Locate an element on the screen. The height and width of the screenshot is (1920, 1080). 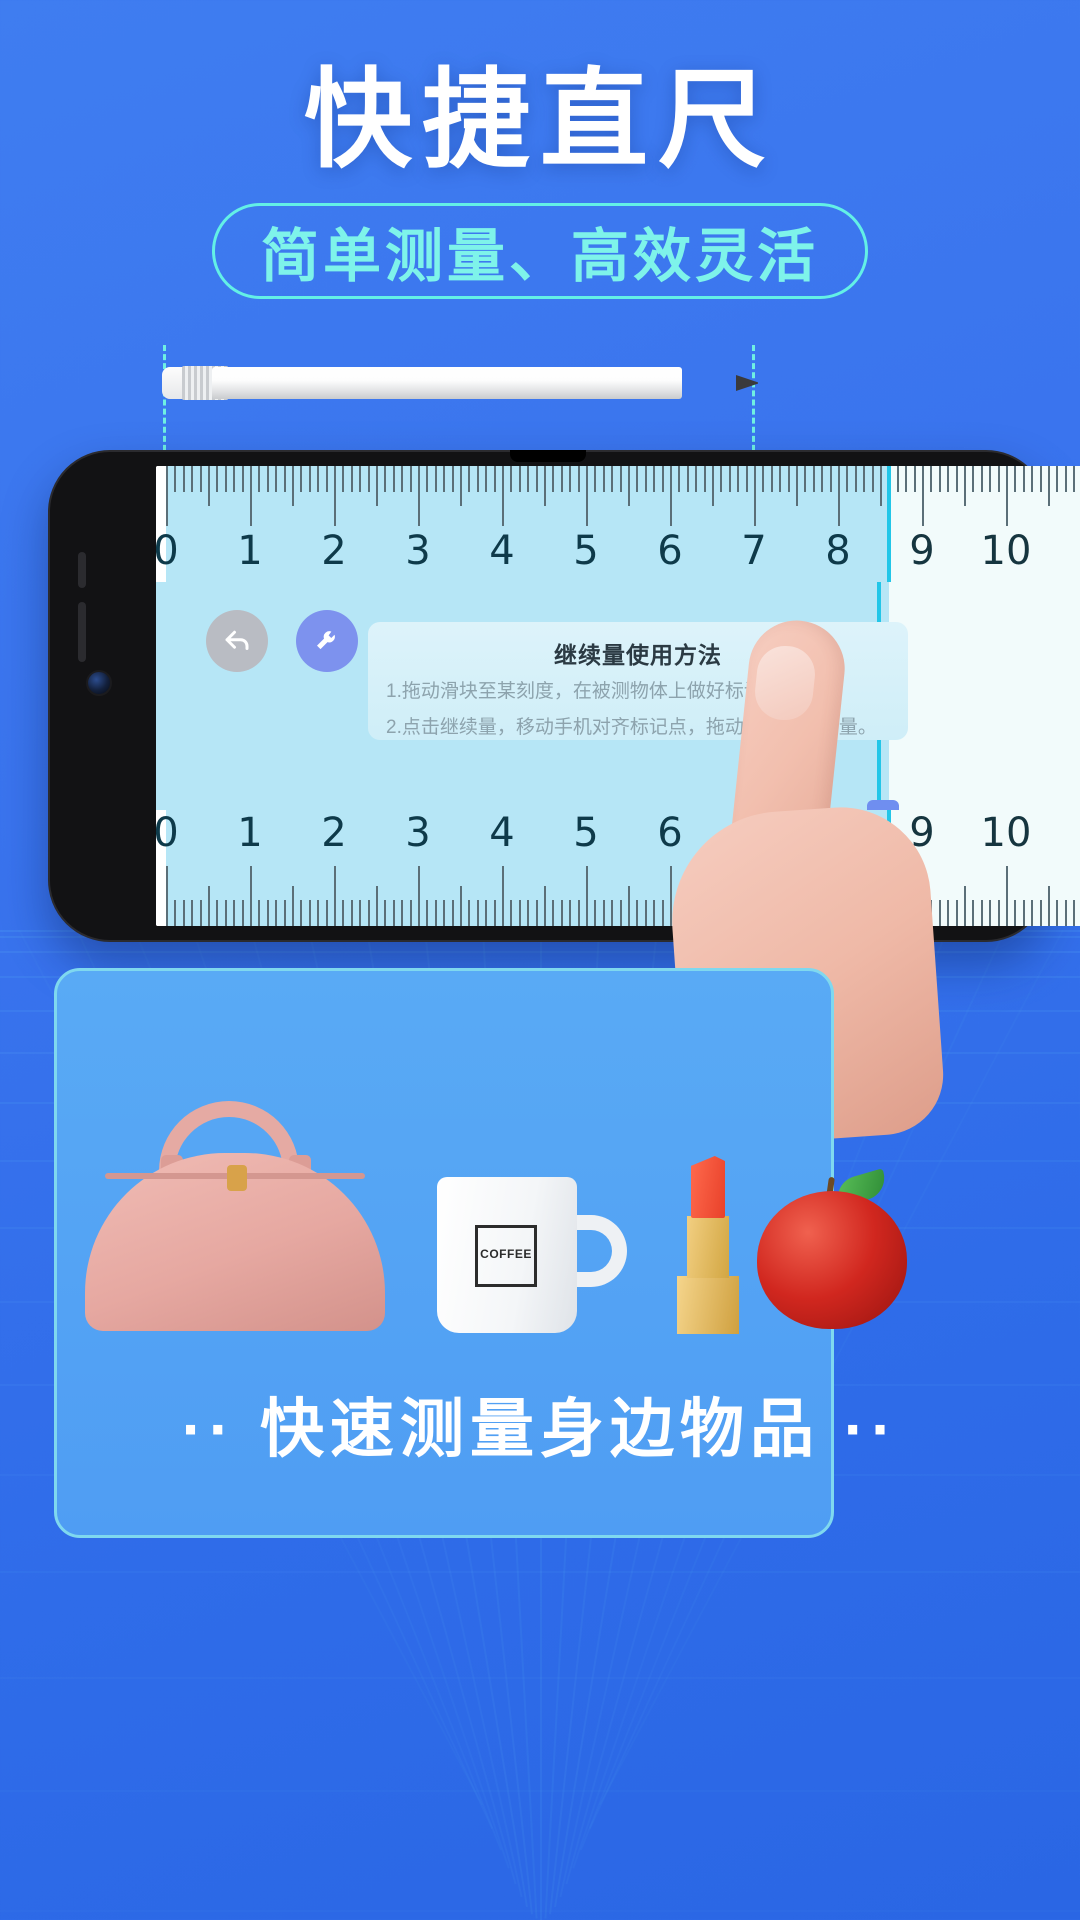
ruler-bottom: 0 1 2 3 4 5 6 7 8 9 10 is located at coordinates (618, 868).